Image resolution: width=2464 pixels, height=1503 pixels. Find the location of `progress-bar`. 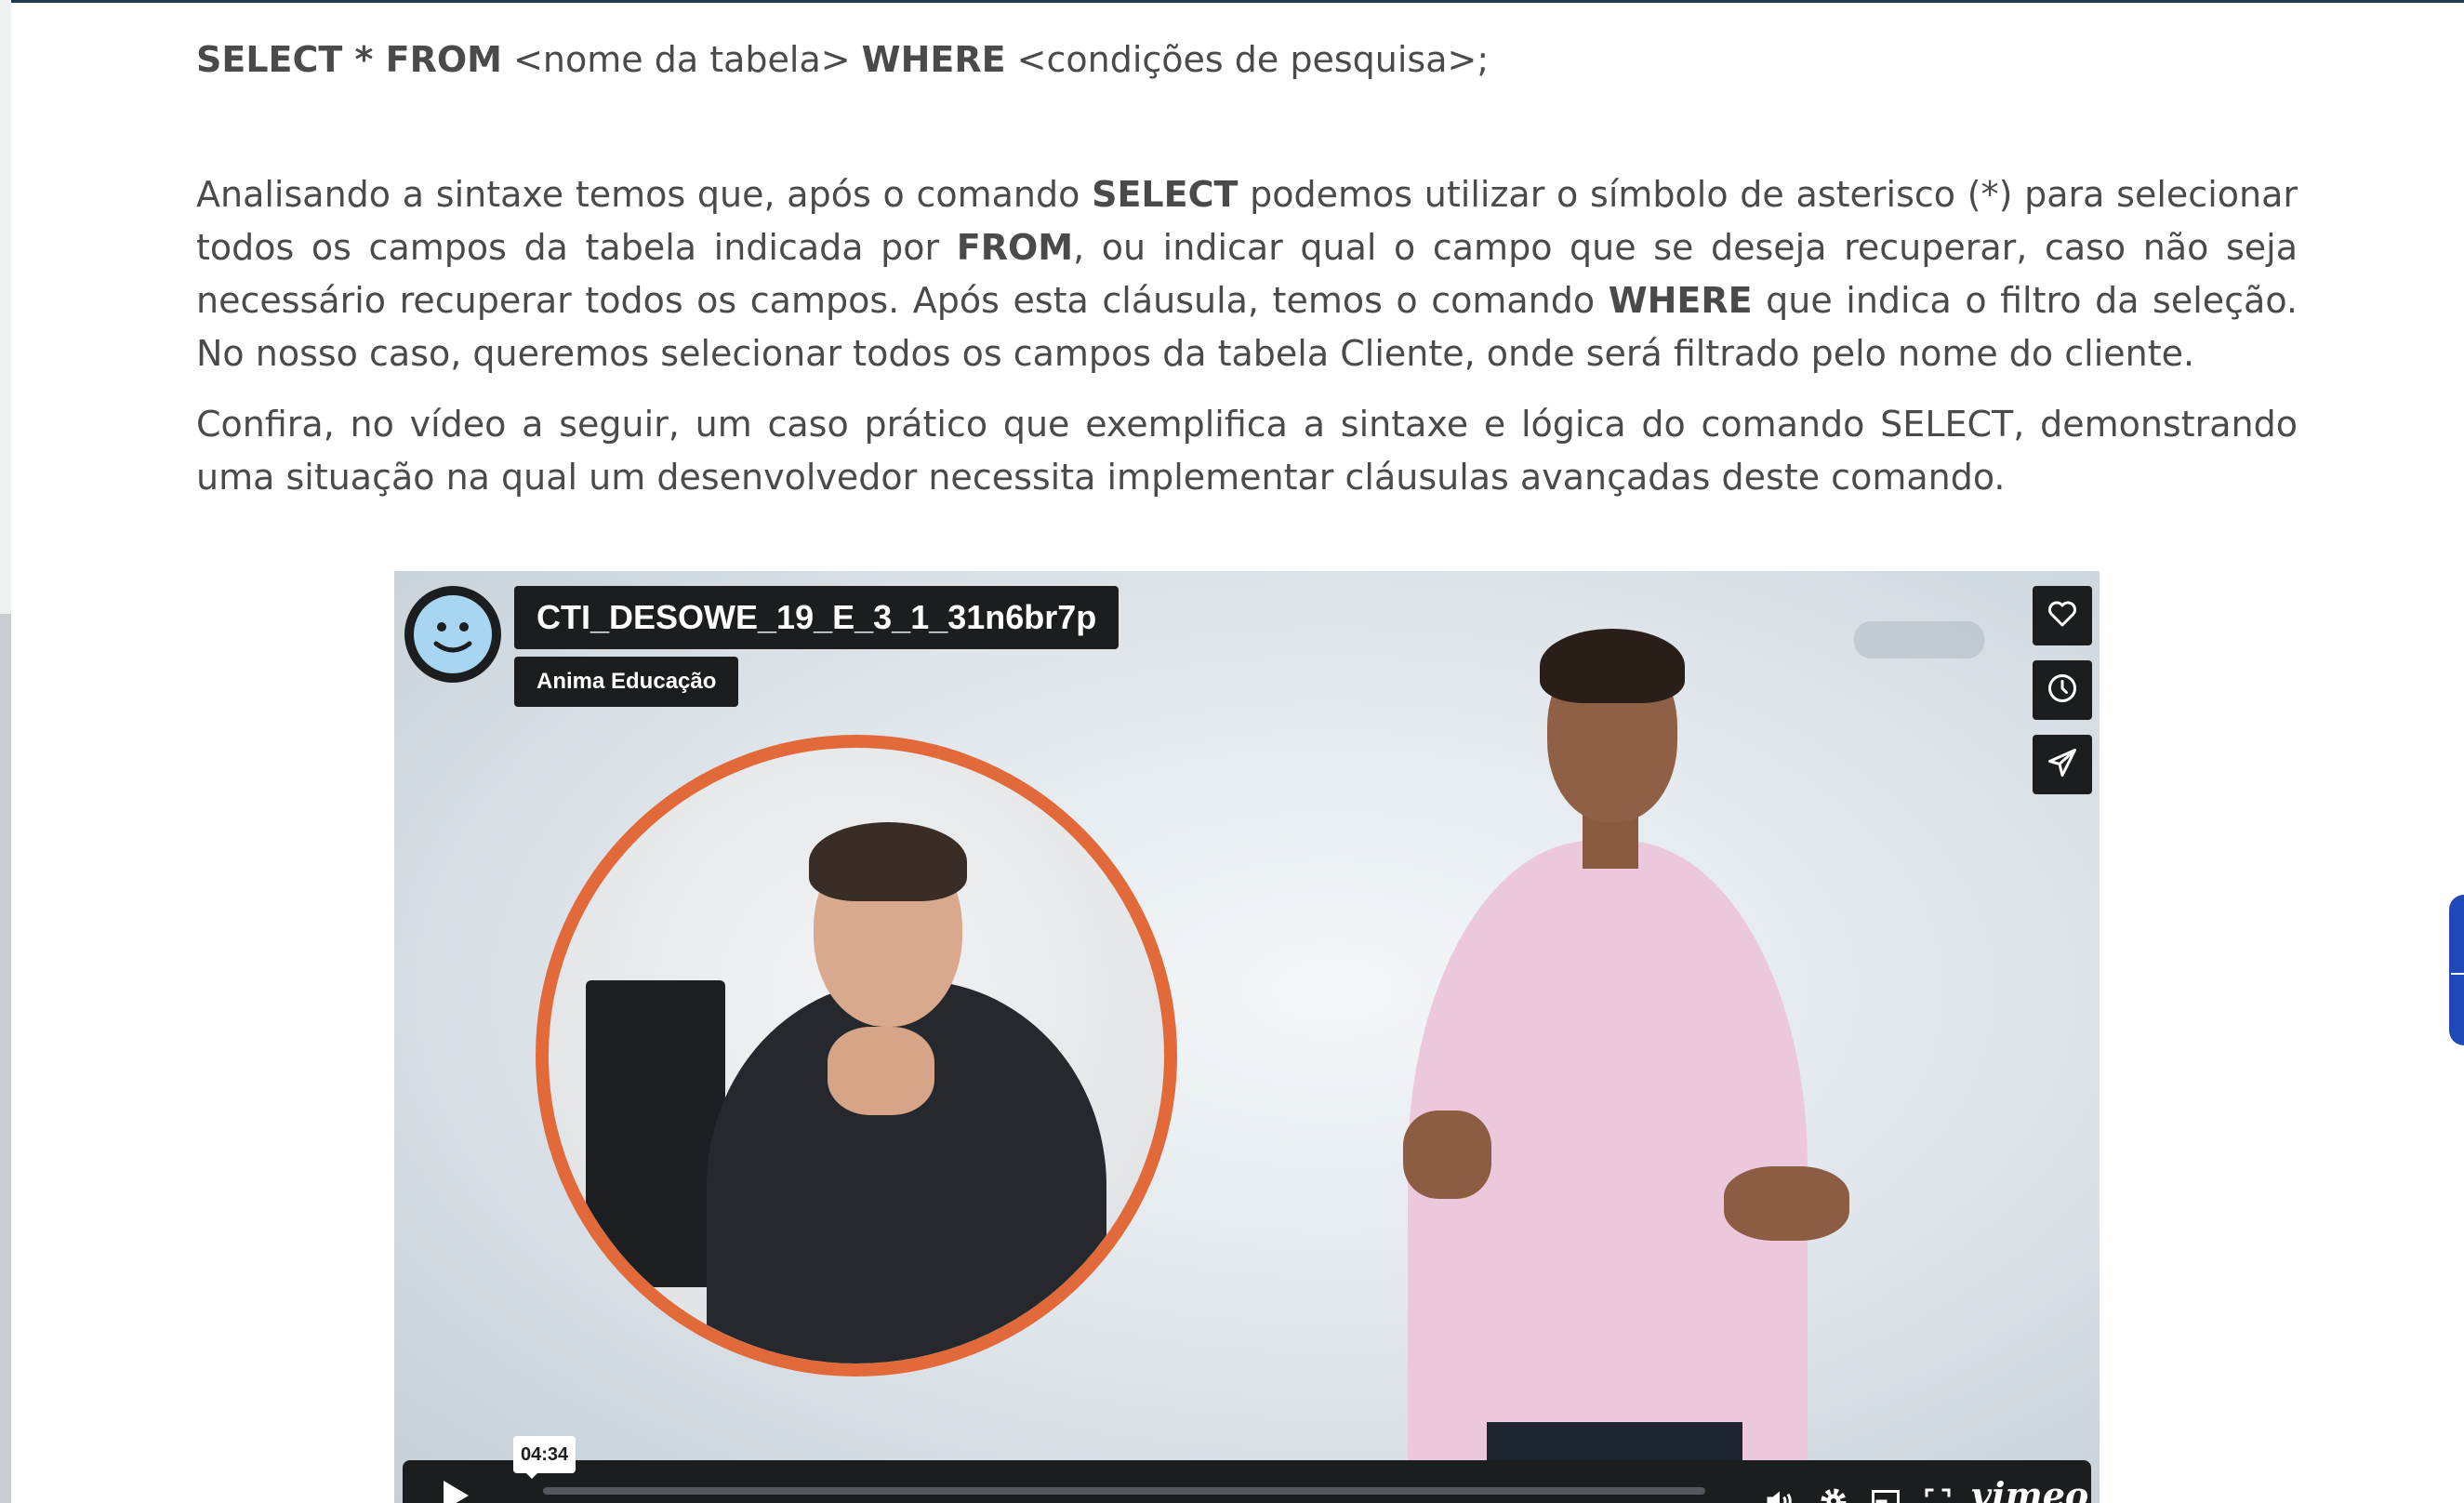

progress-bar is located at coordinates (1124, 1491).